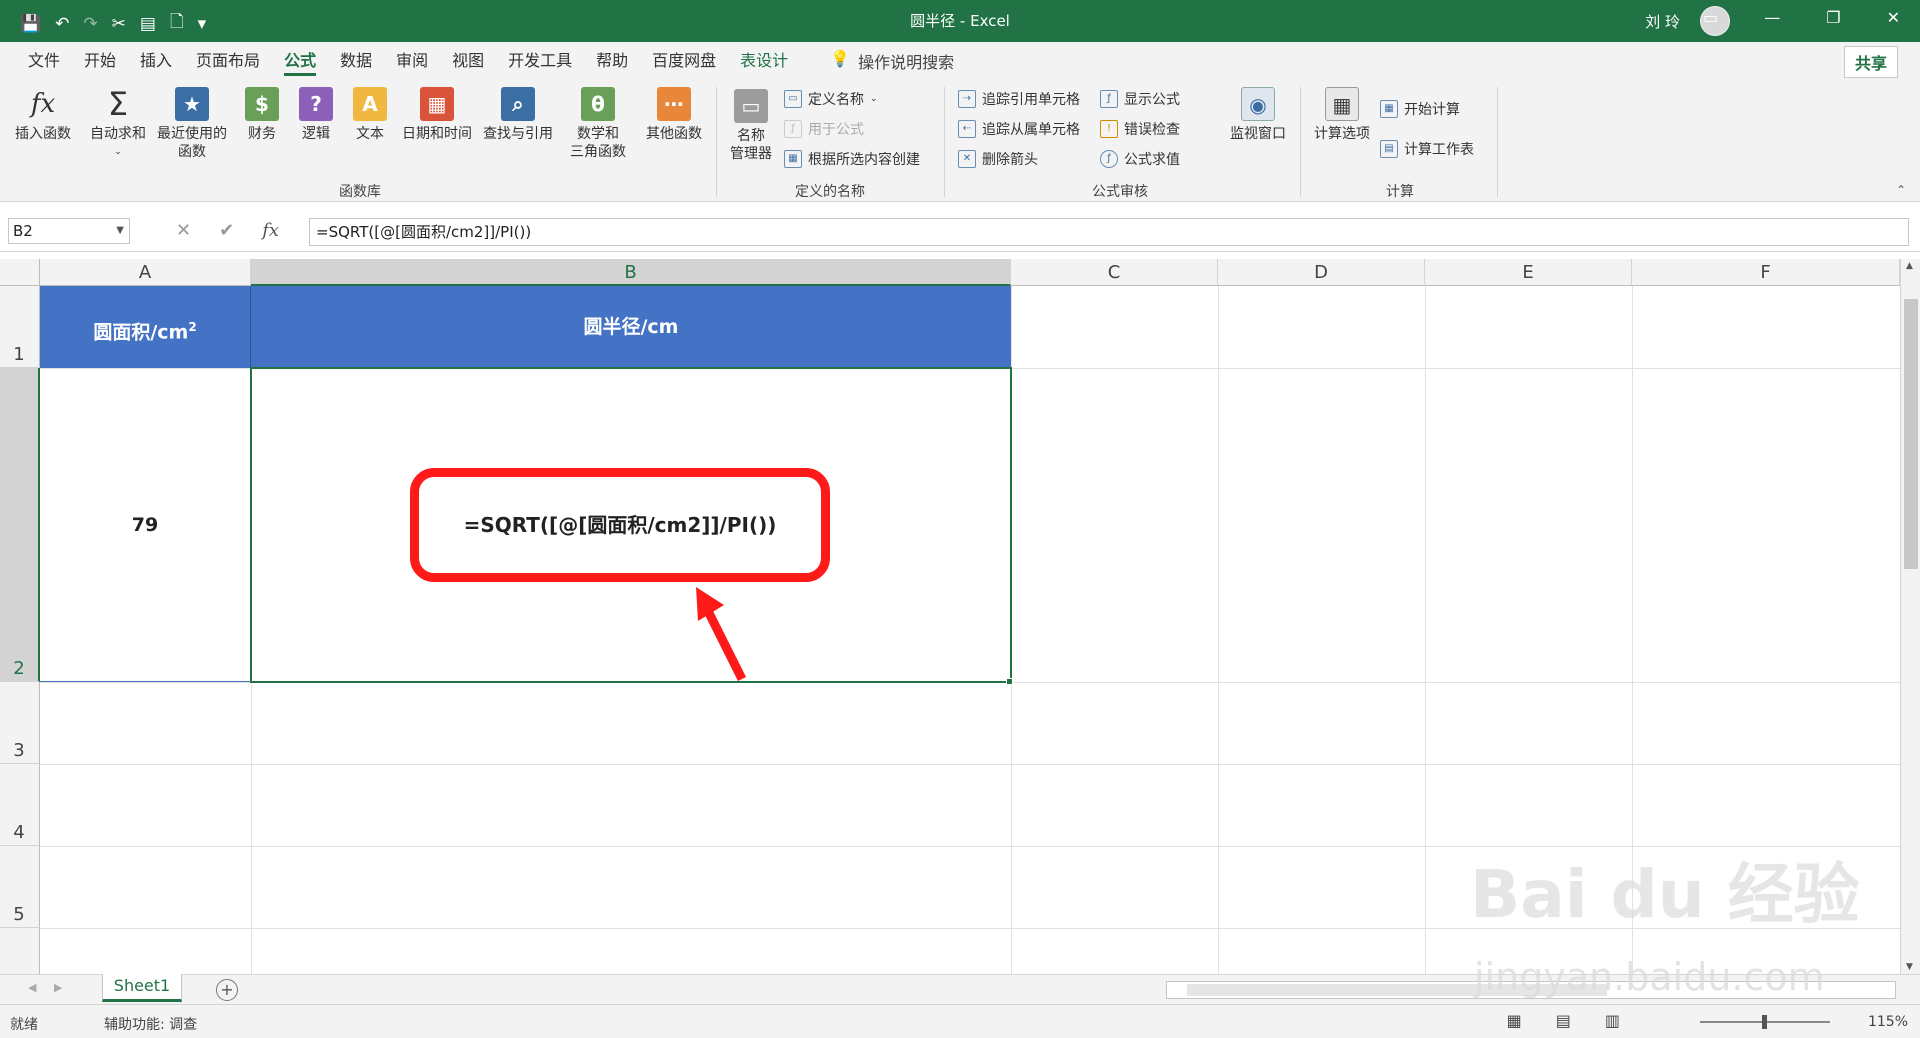 This screenshot has height=1038, width=1920. I want to click on select-all-corner, so click(20, 272).